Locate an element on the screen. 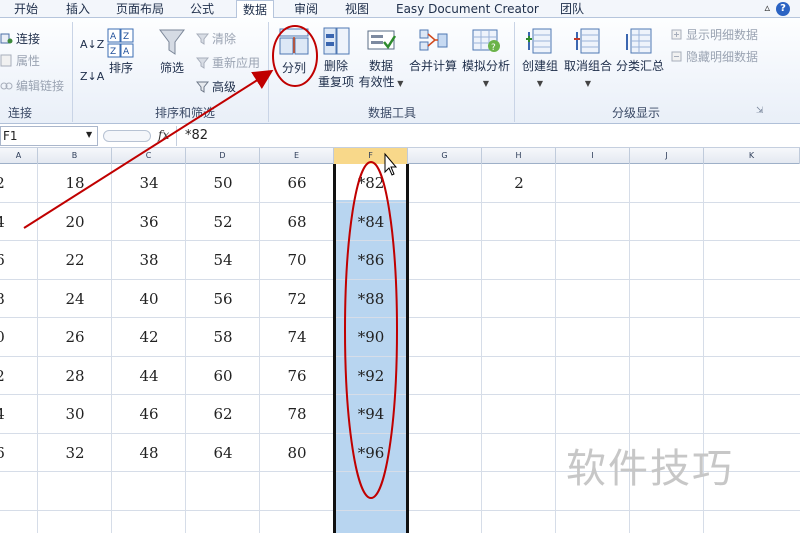  formula-bar-resize-handle is located at coordinates (127, 136).